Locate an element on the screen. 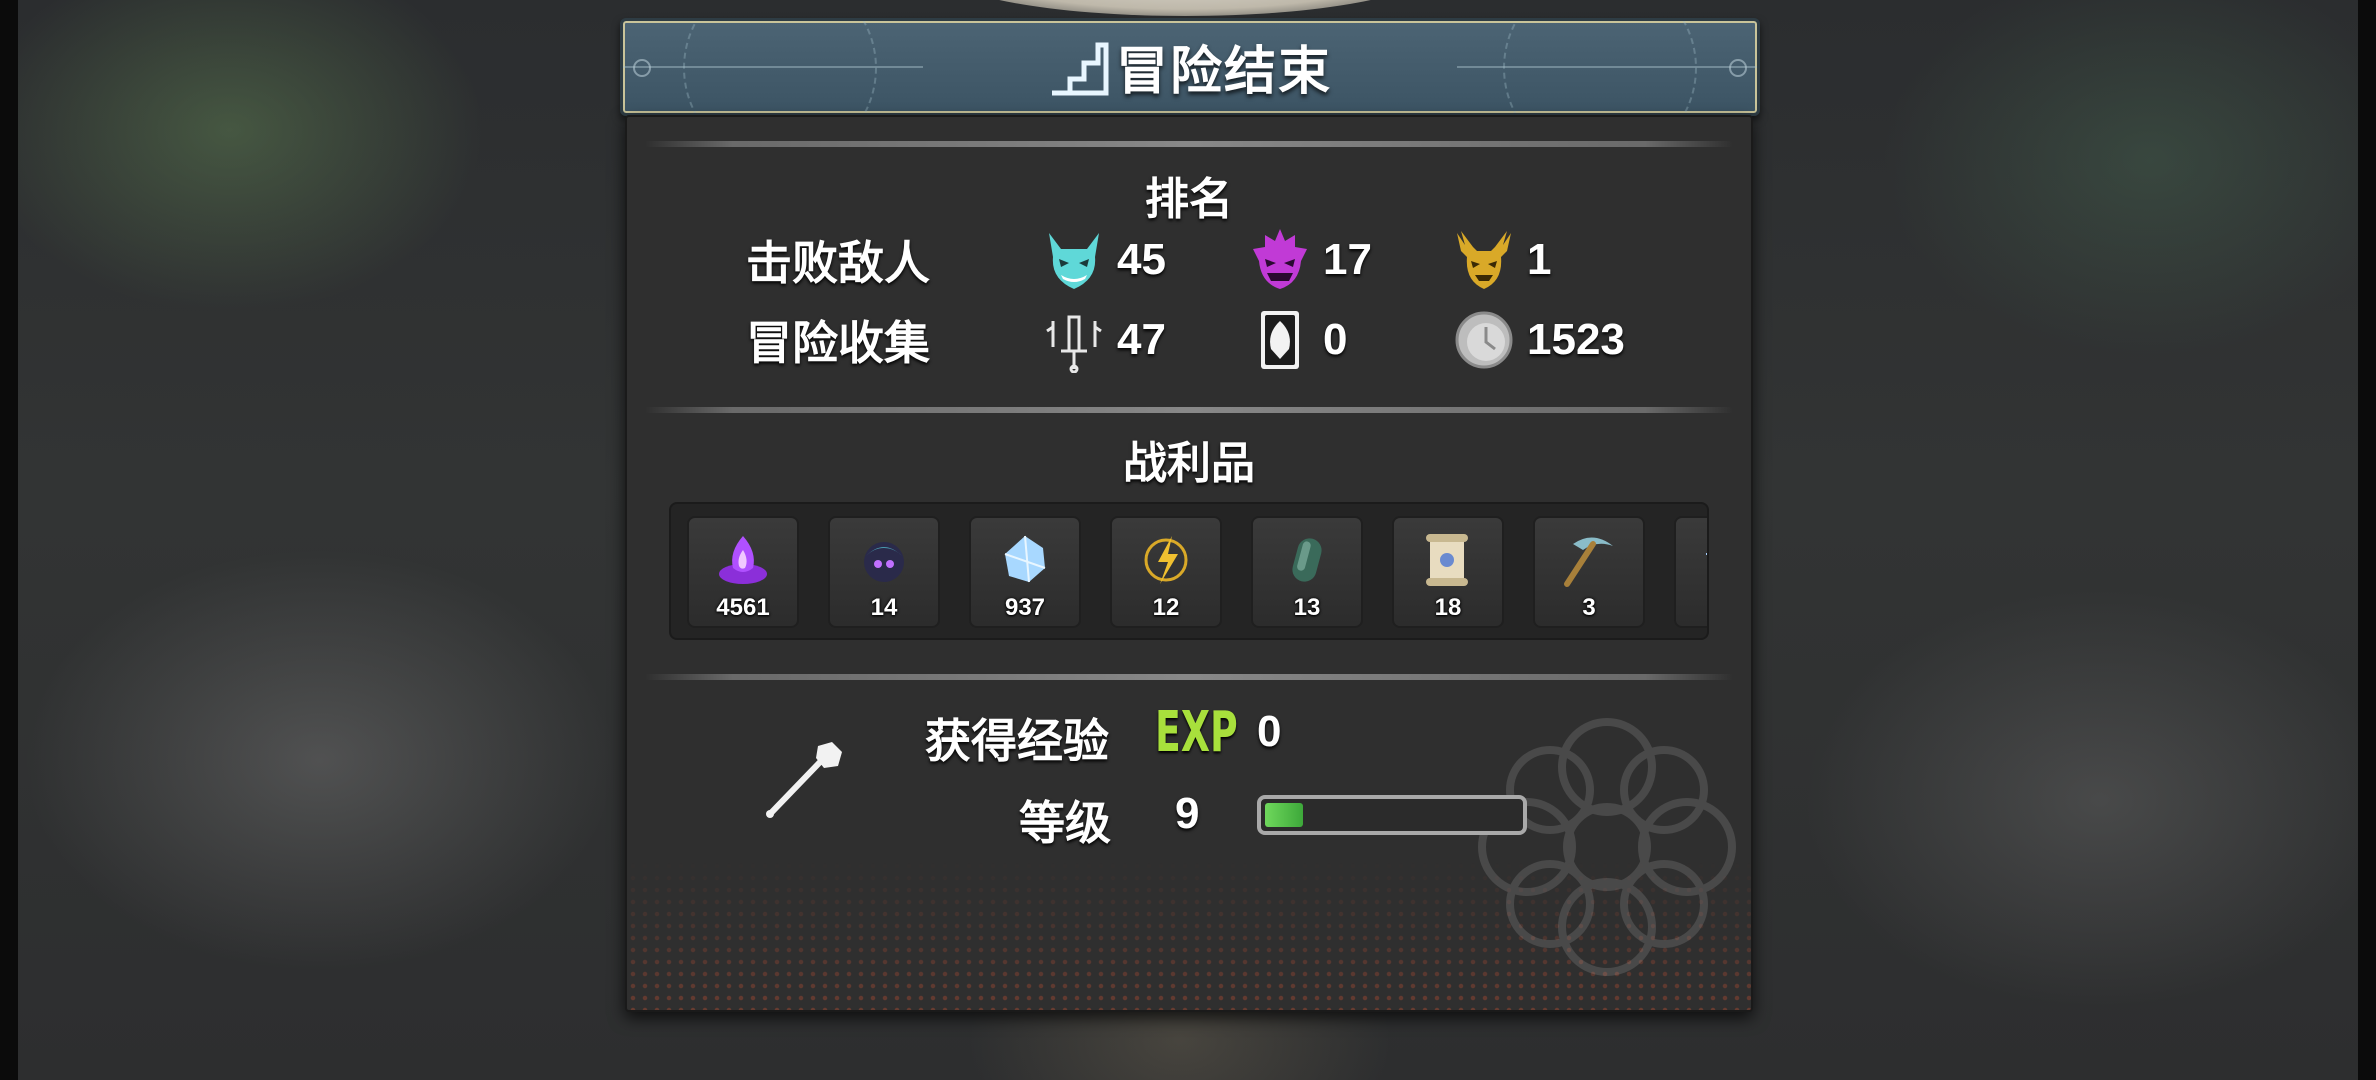 This screenshot has height=1080, width=2376. divider-bottom is located at coordinates (1189, 677).